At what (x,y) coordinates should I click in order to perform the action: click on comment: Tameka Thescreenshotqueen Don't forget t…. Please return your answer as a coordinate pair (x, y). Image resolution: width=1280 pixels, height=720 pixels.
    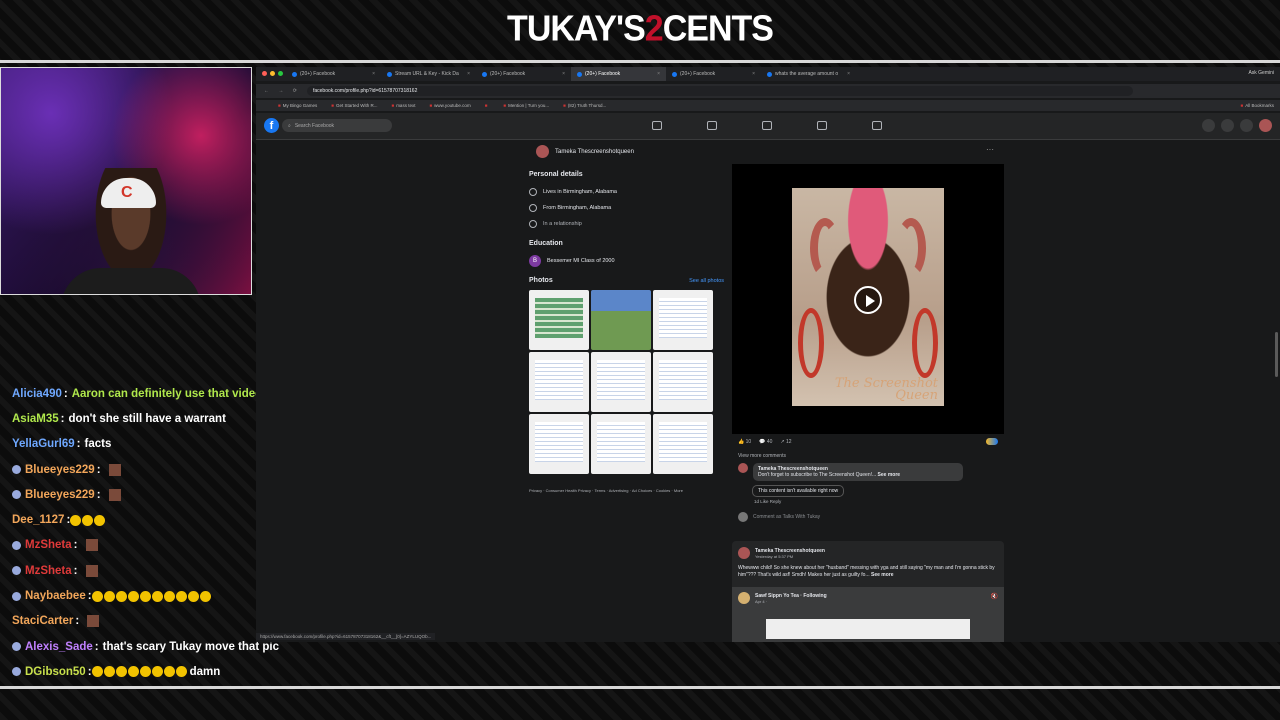
    Looking at the image, I should click on (868, 472).